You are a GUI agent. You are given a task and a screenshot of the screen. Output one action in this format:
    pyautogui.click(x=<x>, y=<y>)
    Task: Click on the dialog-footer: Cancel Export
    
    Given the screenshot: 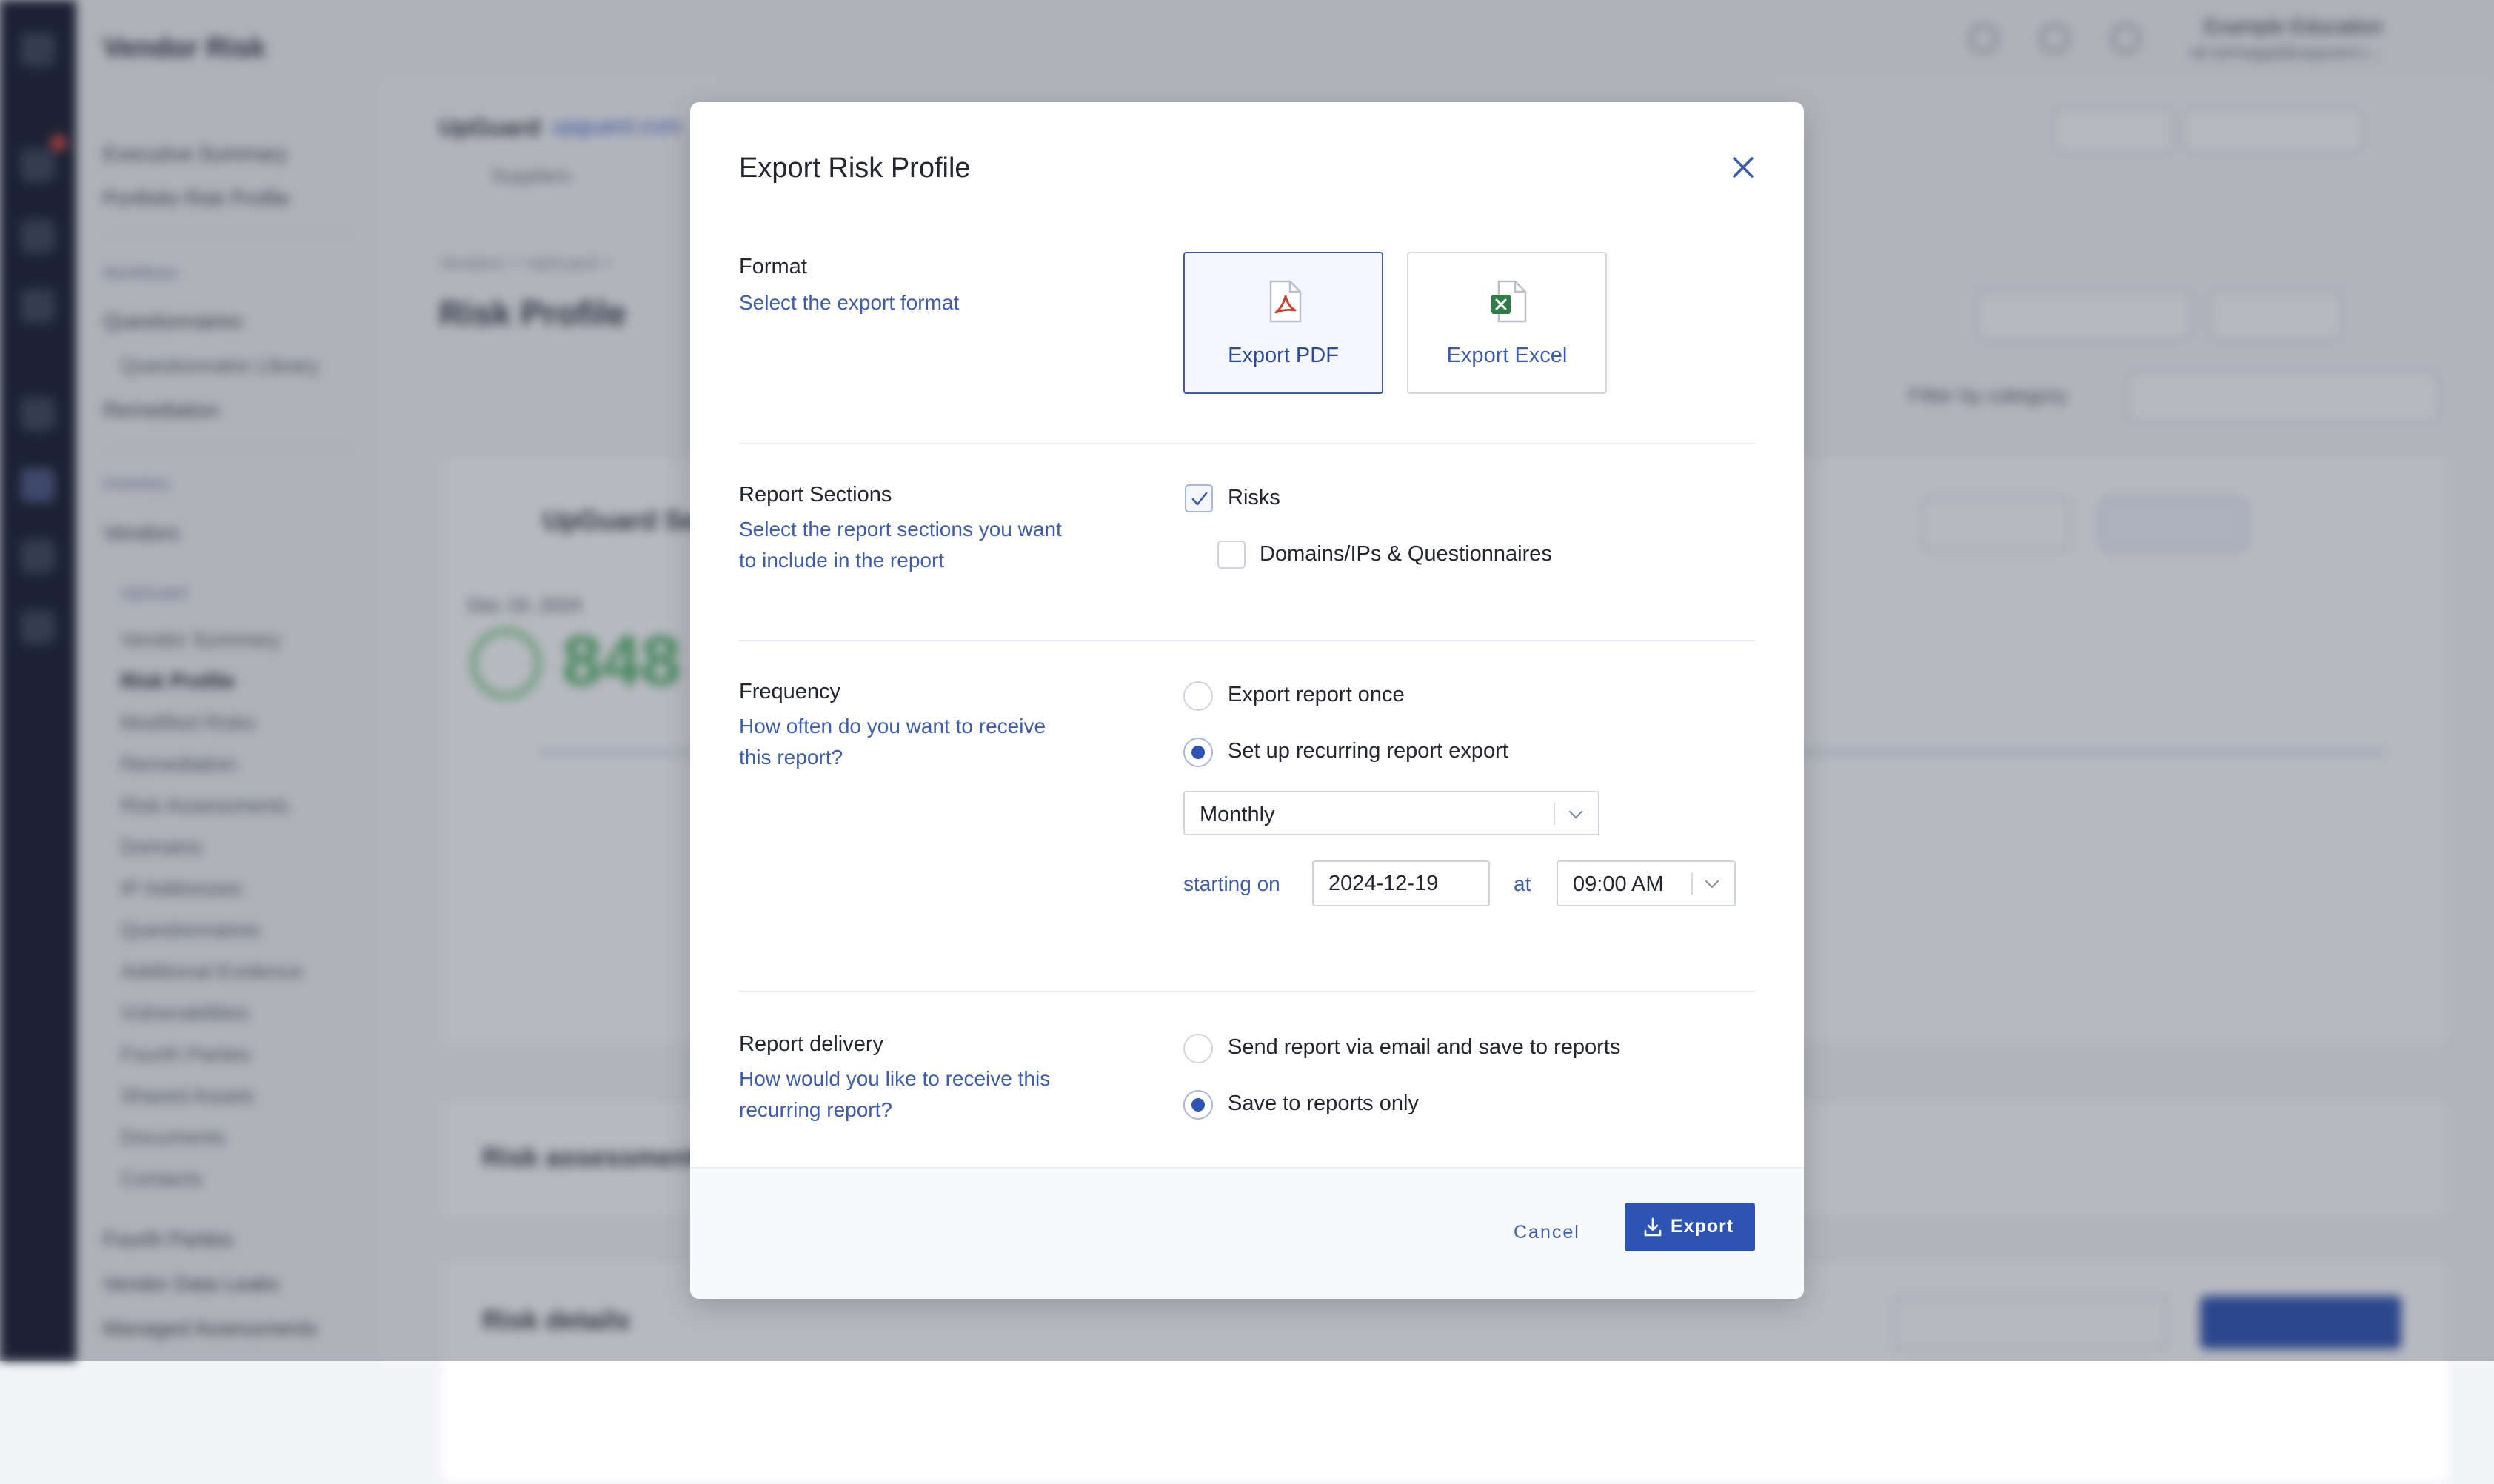 What is the action you would take?
    pyautogui.click(x=1247, y=1233)
    